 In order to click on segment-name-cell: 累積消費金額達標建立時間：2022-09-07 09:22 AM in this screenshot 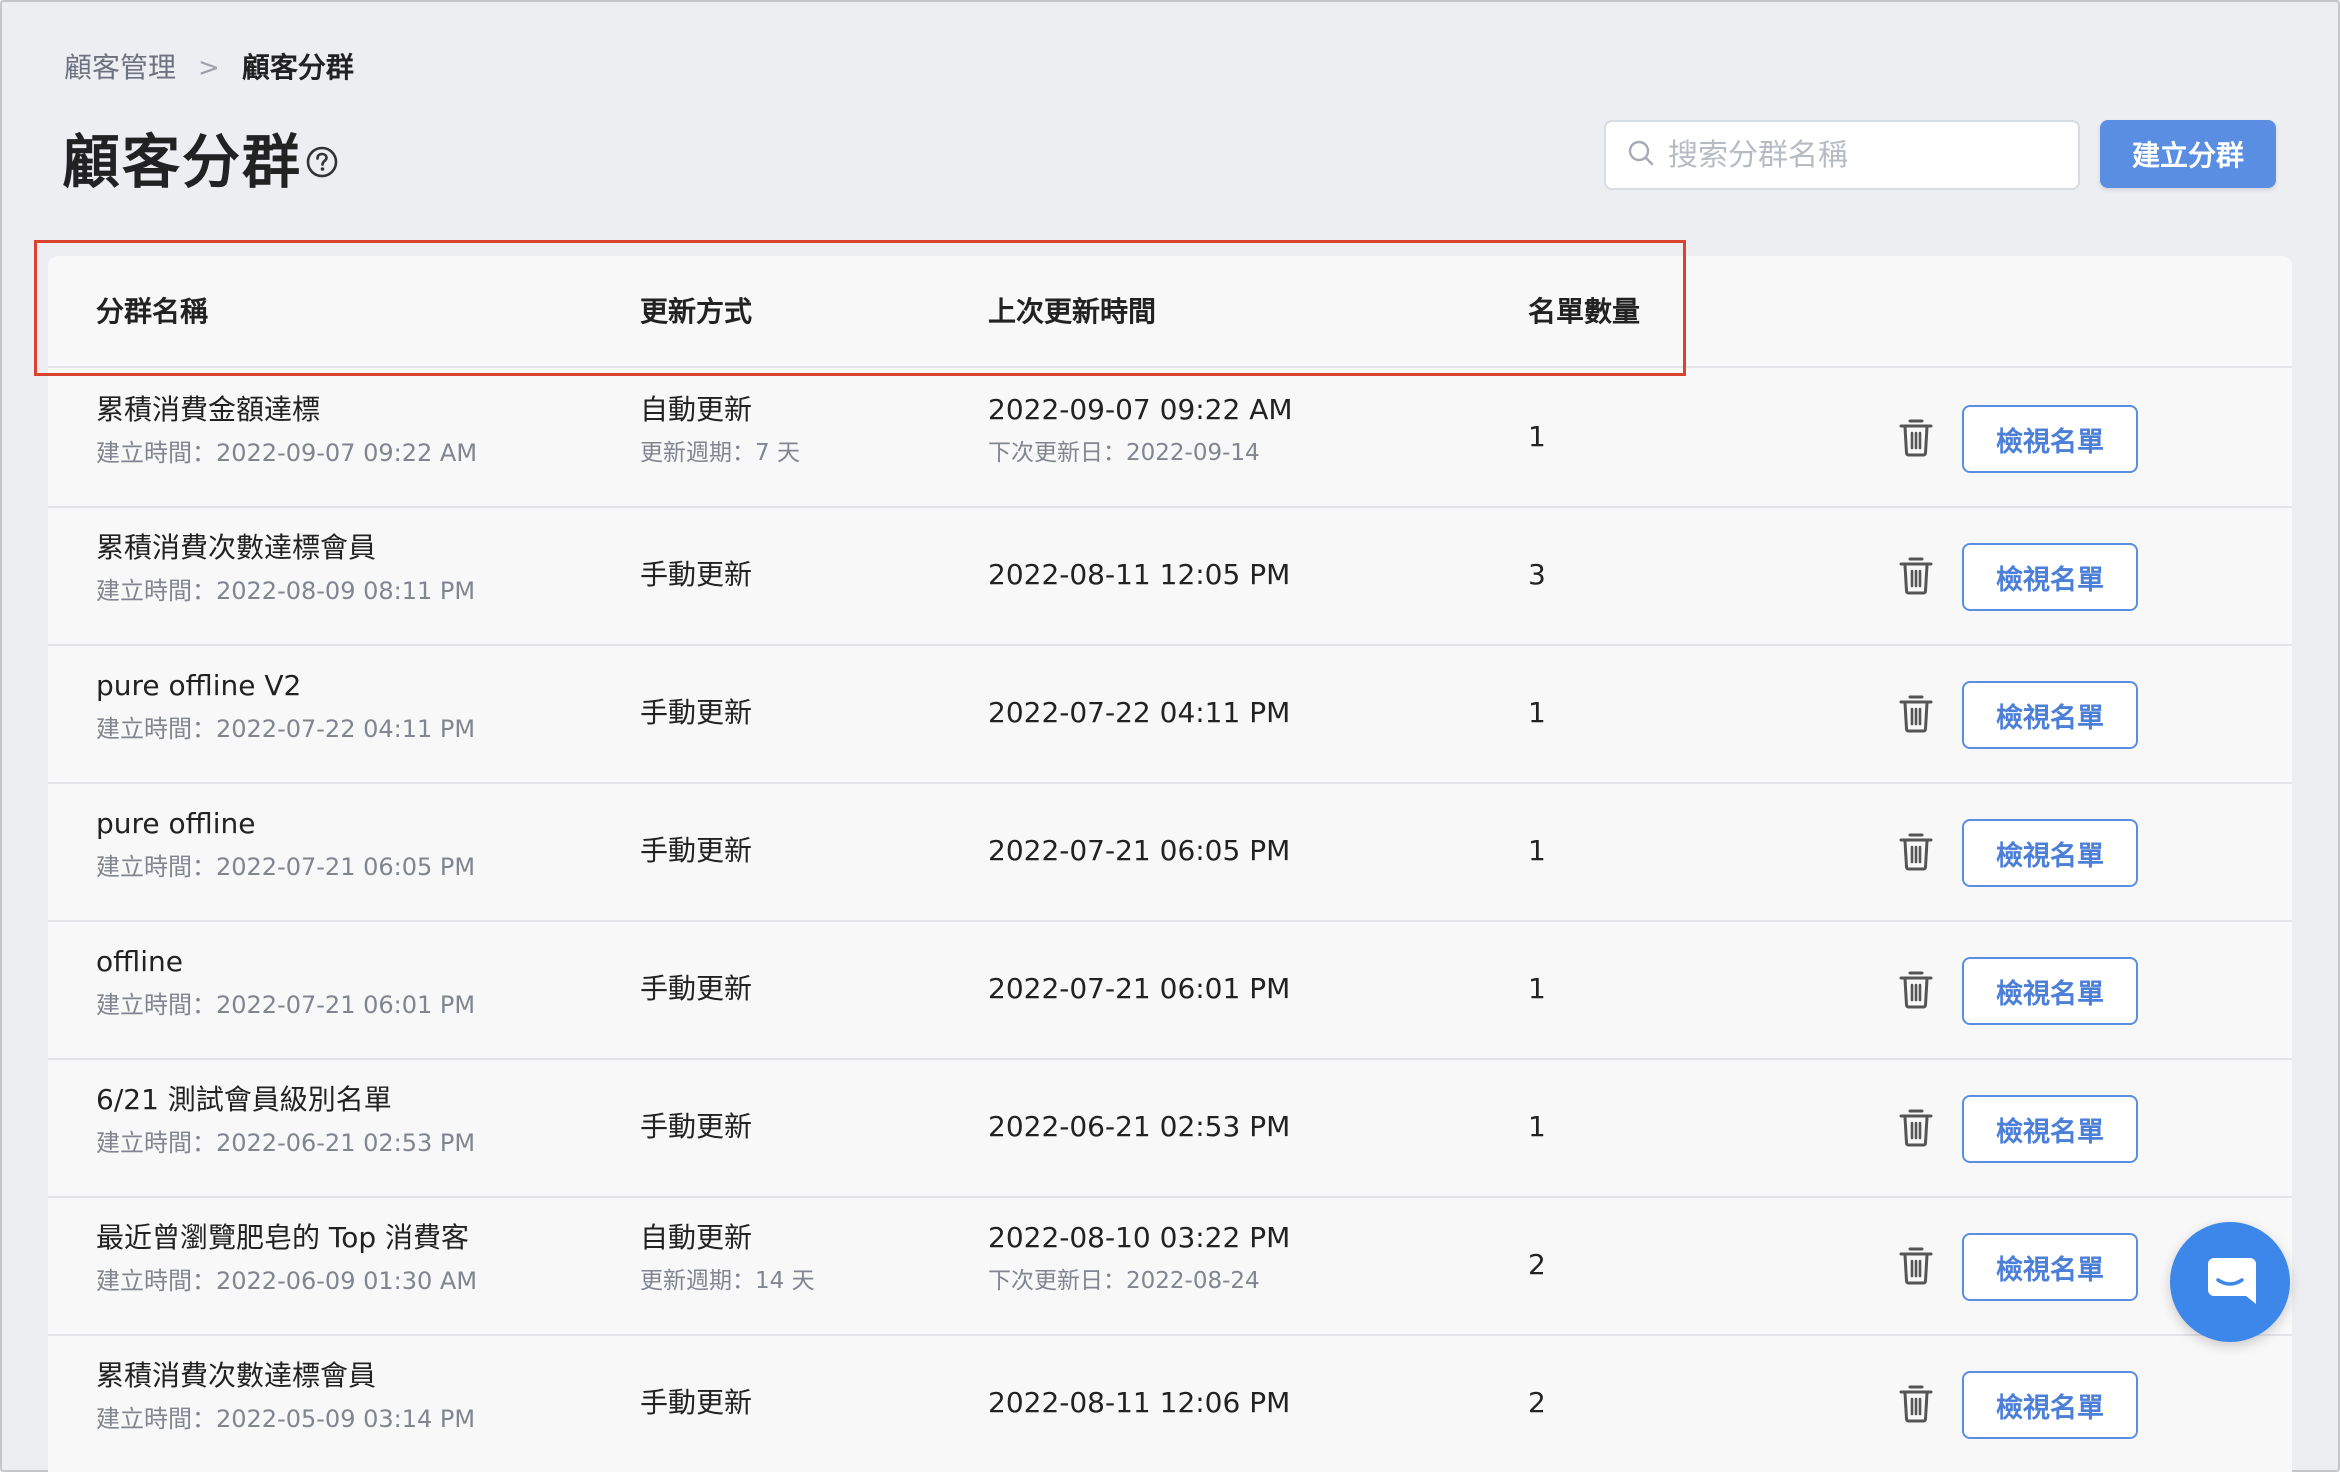, I will do `click(286, 431)`.